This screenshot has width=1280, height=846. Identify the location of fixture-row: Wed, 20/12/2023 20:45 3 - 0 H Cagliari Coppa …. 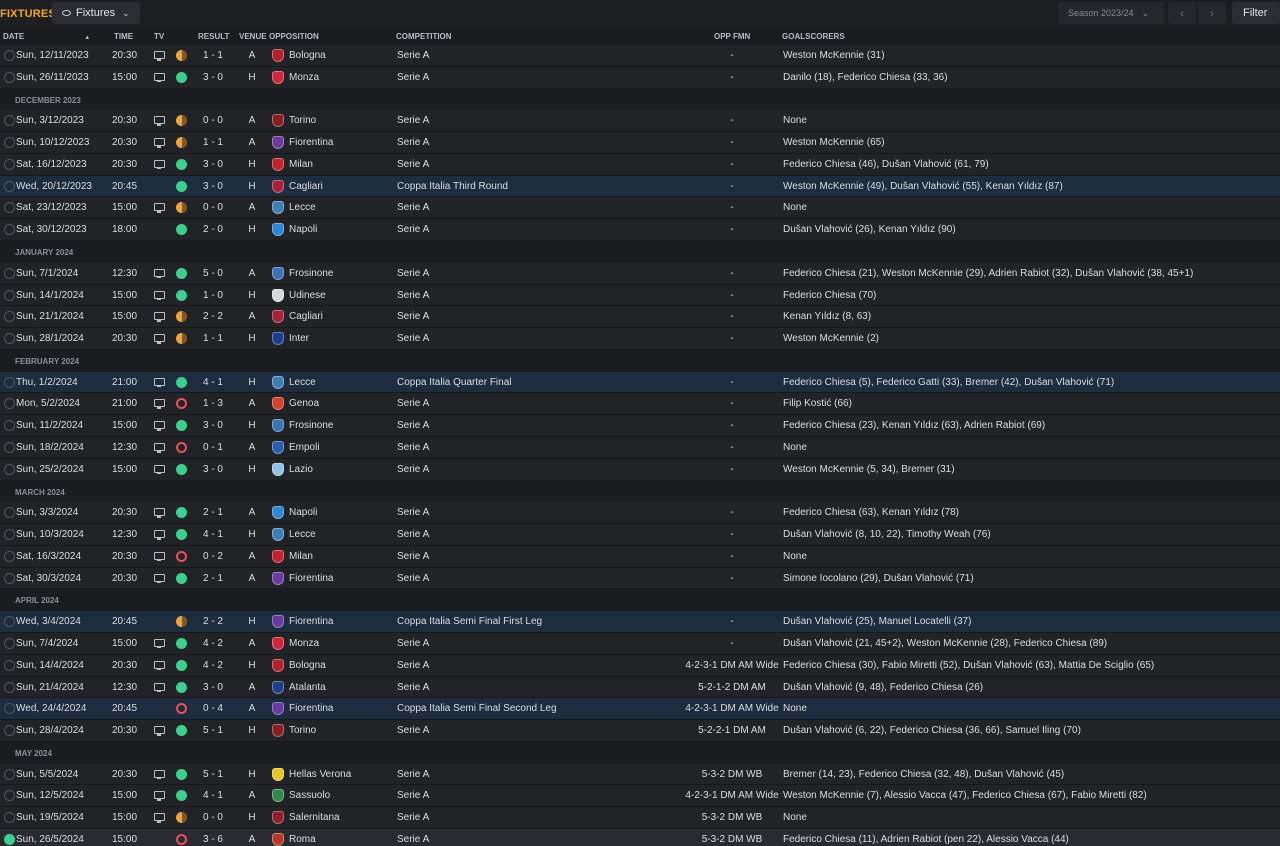
(640, 186).